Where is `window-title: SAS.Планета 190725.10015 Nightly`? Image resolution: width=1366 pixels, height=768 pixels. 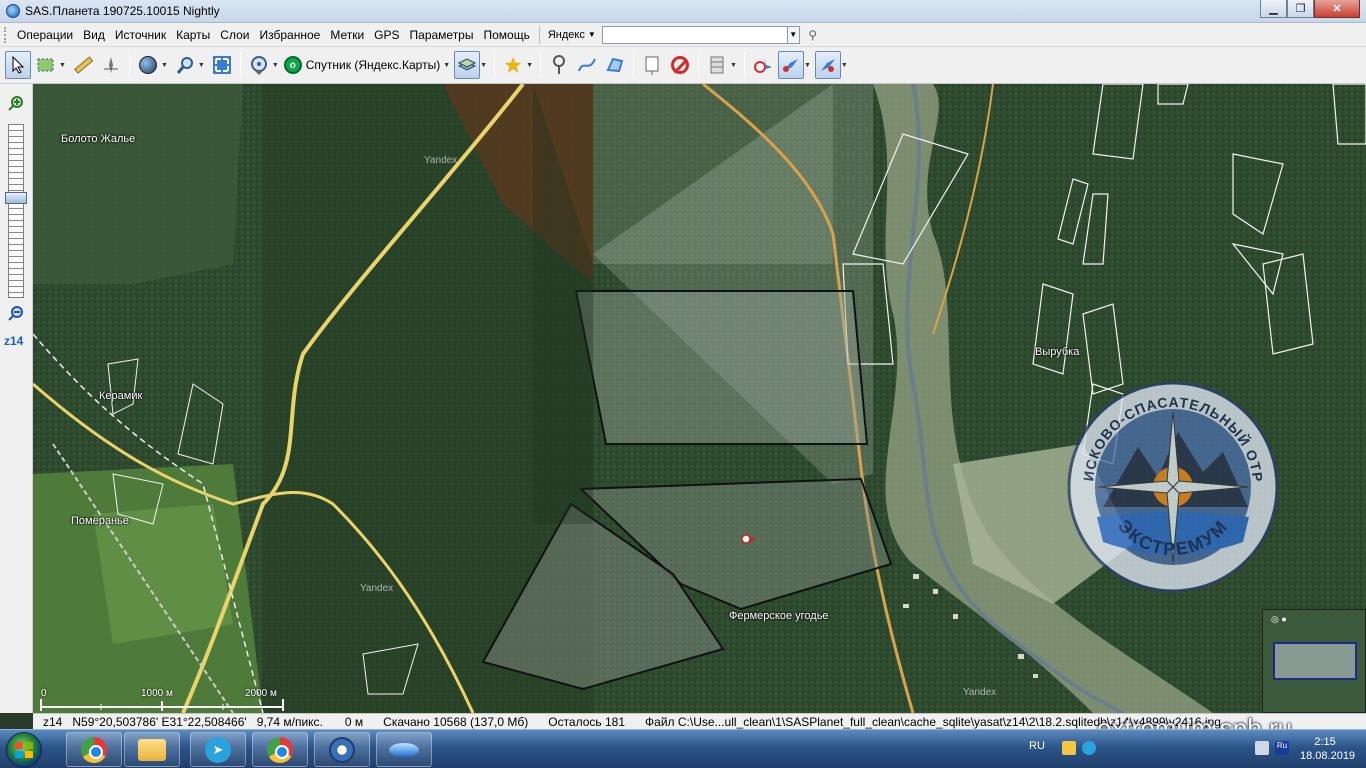
window-title: SAS.Планета 190725.10015 Nightly is located at coordinates (122, 11).